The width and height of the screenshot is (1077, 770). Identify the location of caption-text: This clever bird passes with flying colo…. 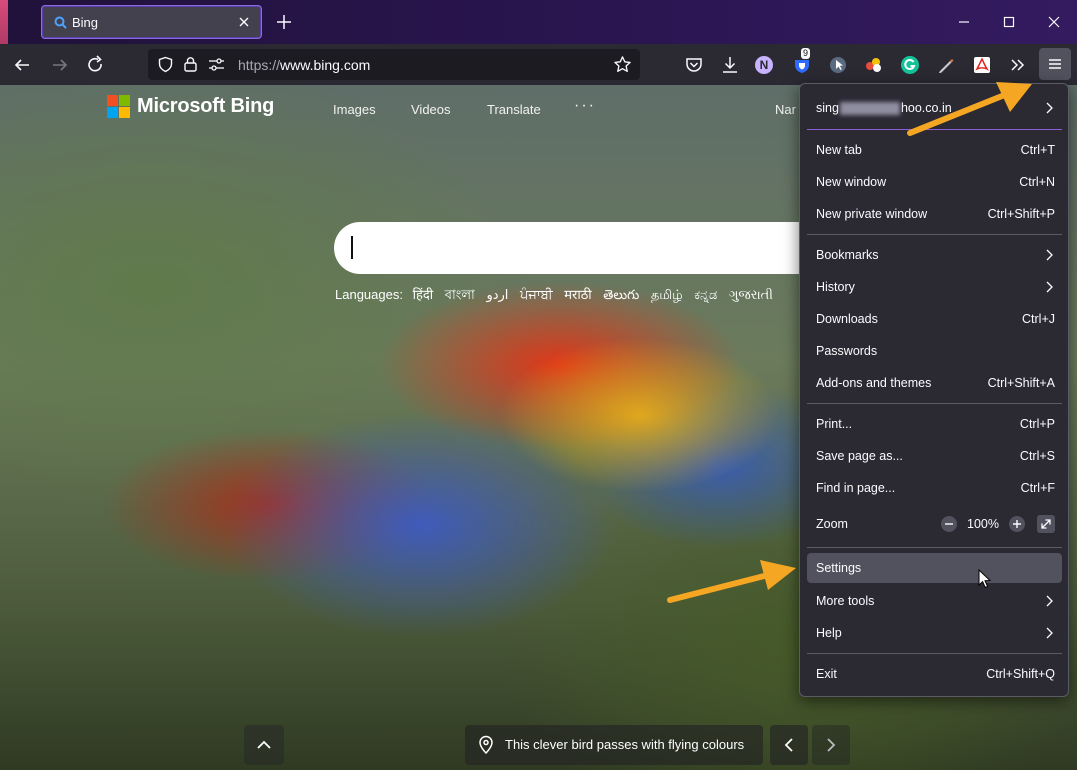
(625, 744).